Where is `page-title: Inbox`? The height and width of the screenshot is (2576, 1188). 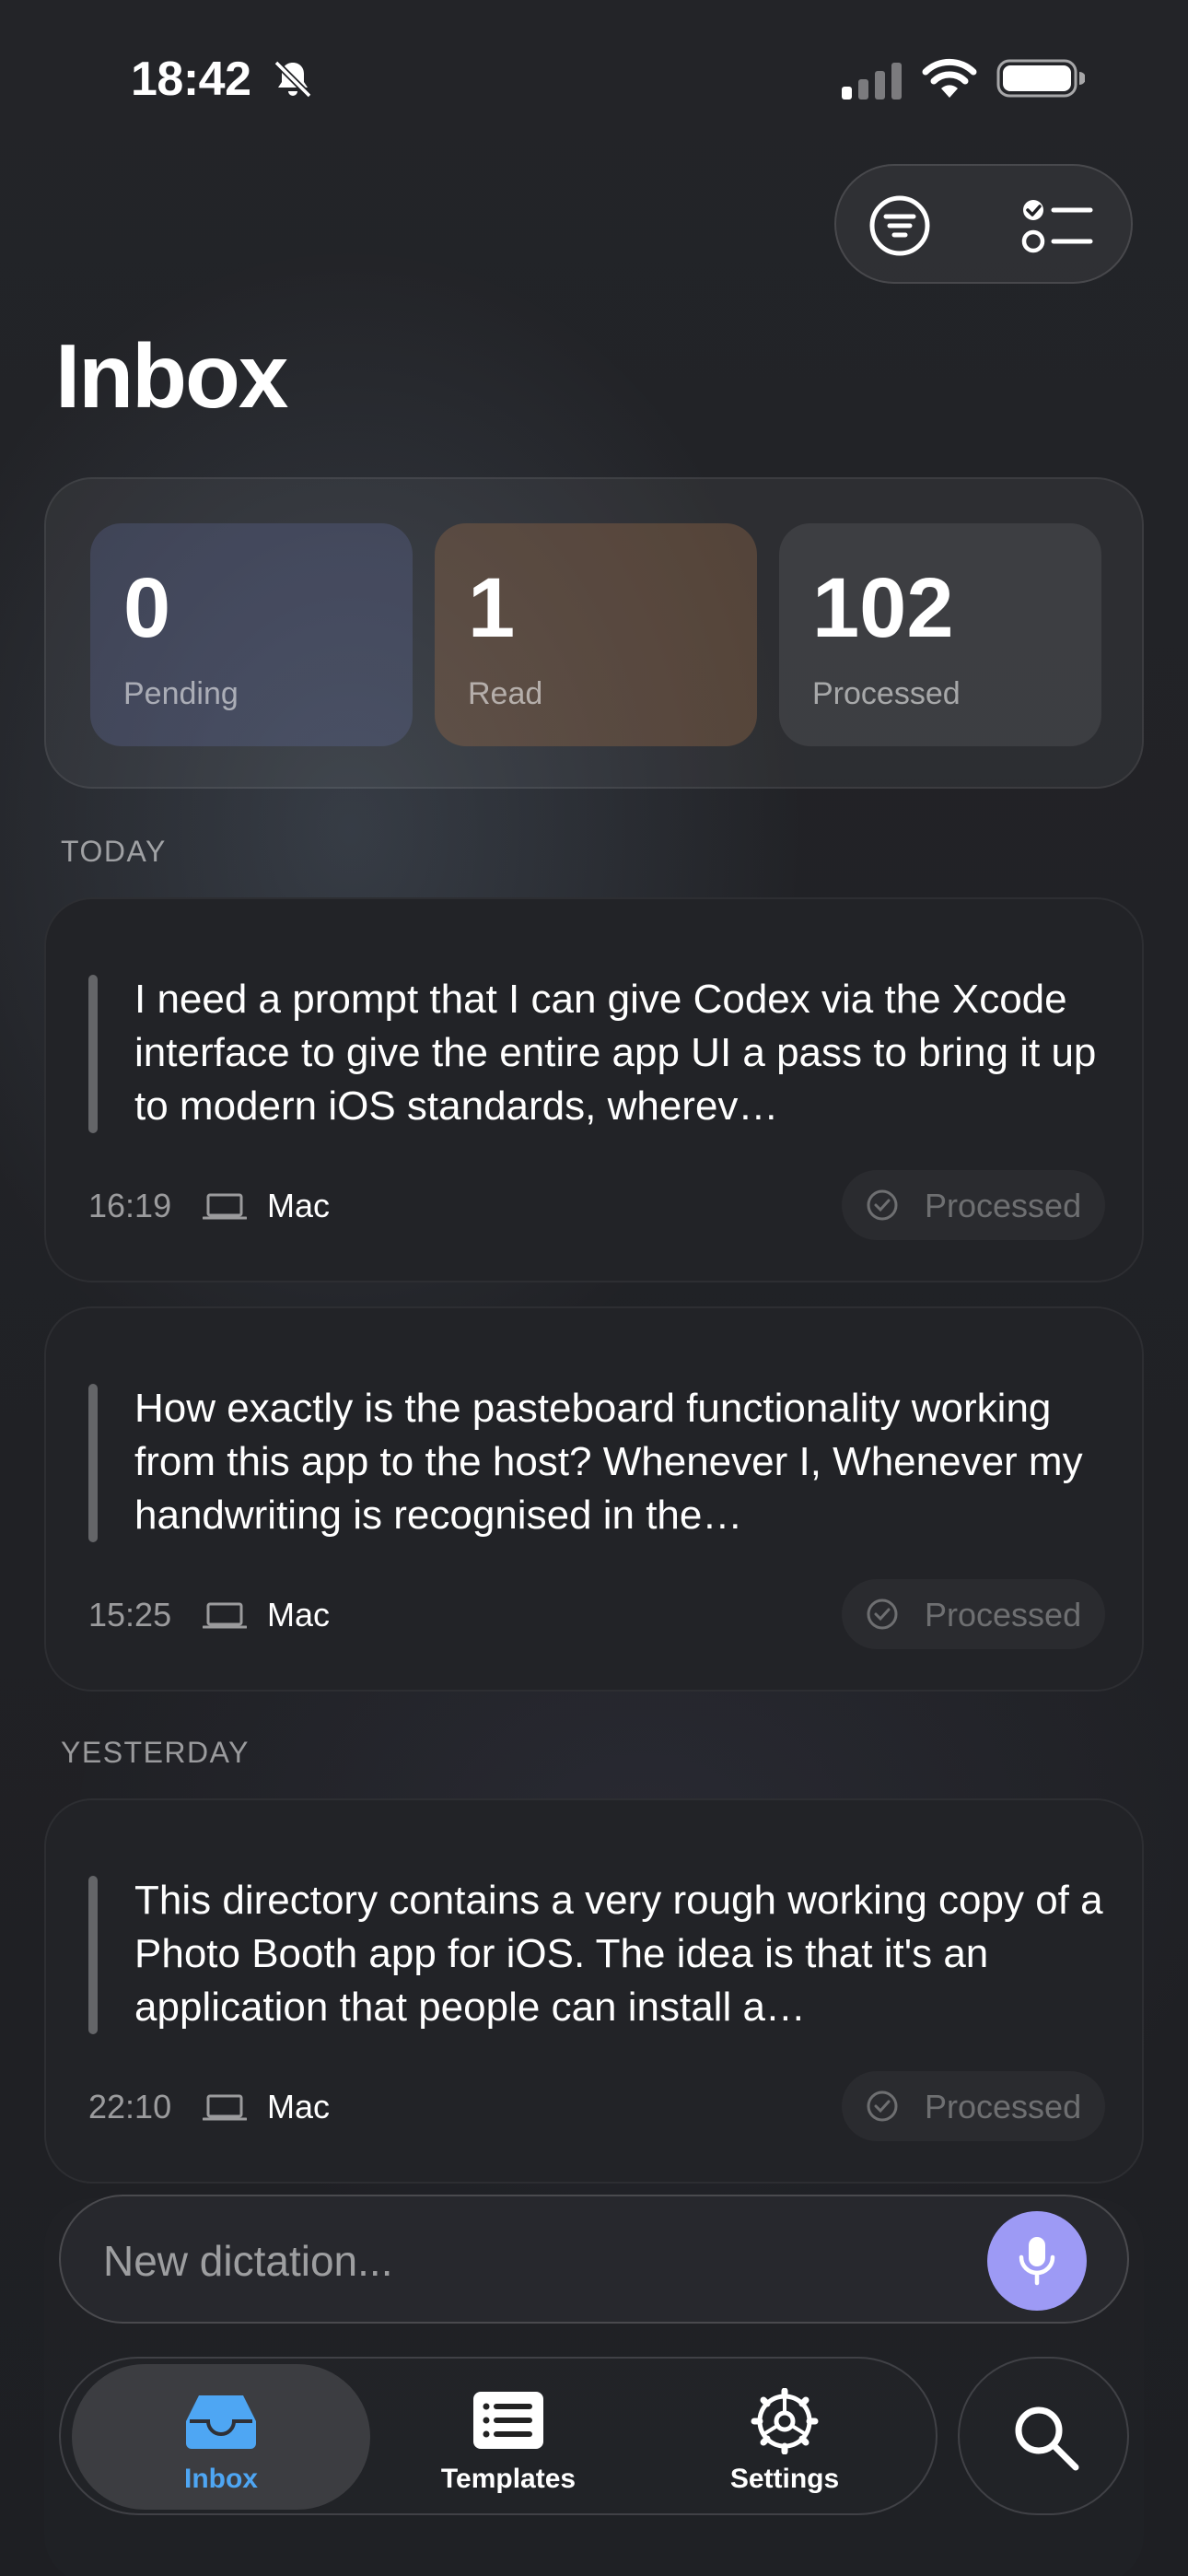
page-title: Inbox is located at coordinates (172, 376).